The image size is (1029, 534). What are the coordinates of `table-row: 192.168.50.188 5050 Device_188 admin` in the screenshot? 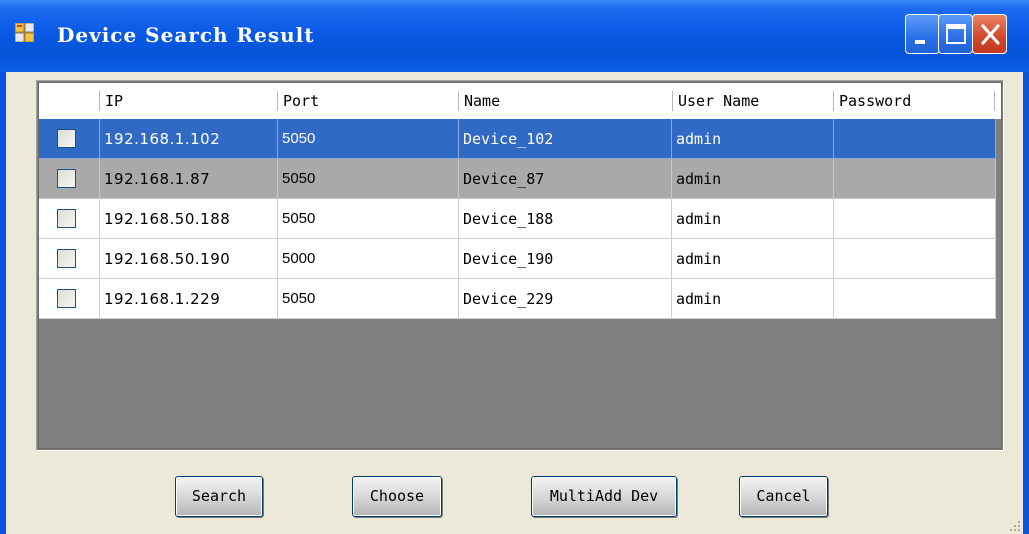 It's located at (520, 219).